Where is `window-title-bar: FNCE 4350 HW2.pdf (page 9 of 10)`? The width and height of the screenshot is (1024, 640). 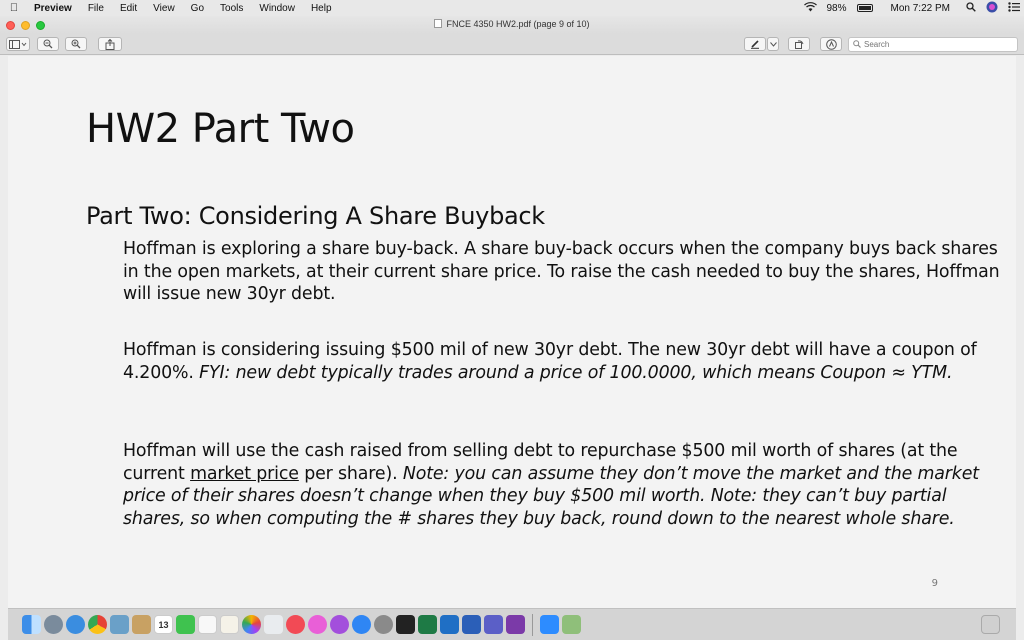 window-title-bar: FNCE 4350 HW2.pdf (page 9 of 10) is located at coordinates (512, 25).